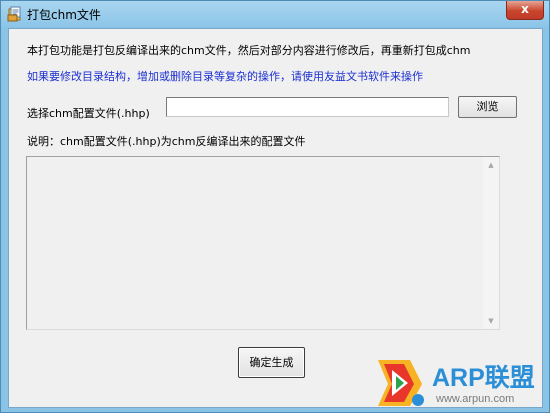  What do you see at coordinates (491, 243) in the screenshot?
I see `vertical-scrollbar: ▲ ▼` at bounding box center [491, 243].